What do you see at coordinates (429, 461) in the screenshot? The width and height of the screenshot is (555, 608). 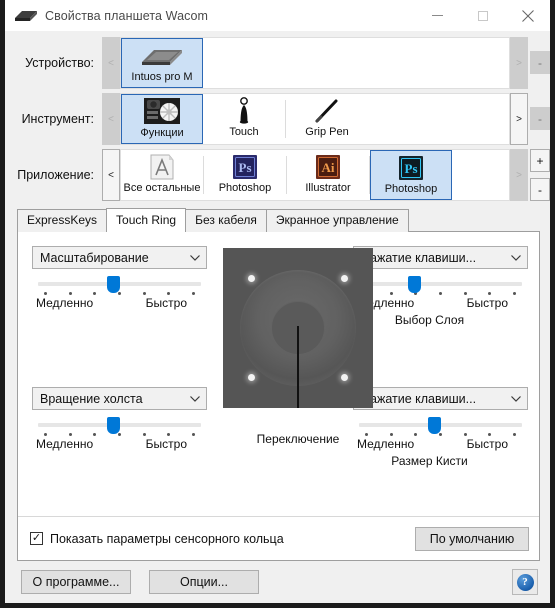 I see `bottom-right-caption: Размер Кисти` at bounding box center [429, 461].